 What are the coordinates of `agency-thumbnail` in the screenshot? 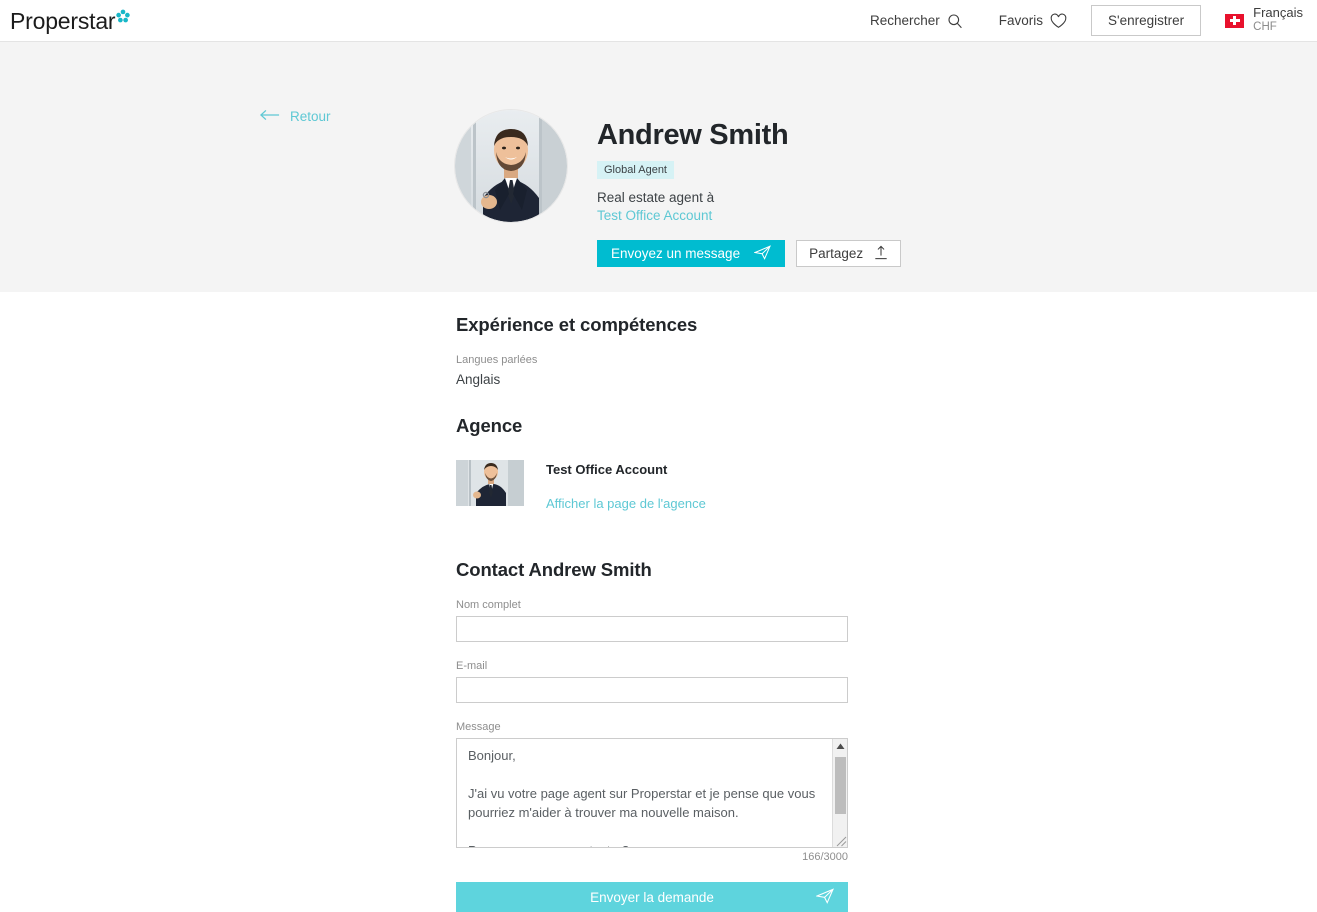 It's located at (490, 483).